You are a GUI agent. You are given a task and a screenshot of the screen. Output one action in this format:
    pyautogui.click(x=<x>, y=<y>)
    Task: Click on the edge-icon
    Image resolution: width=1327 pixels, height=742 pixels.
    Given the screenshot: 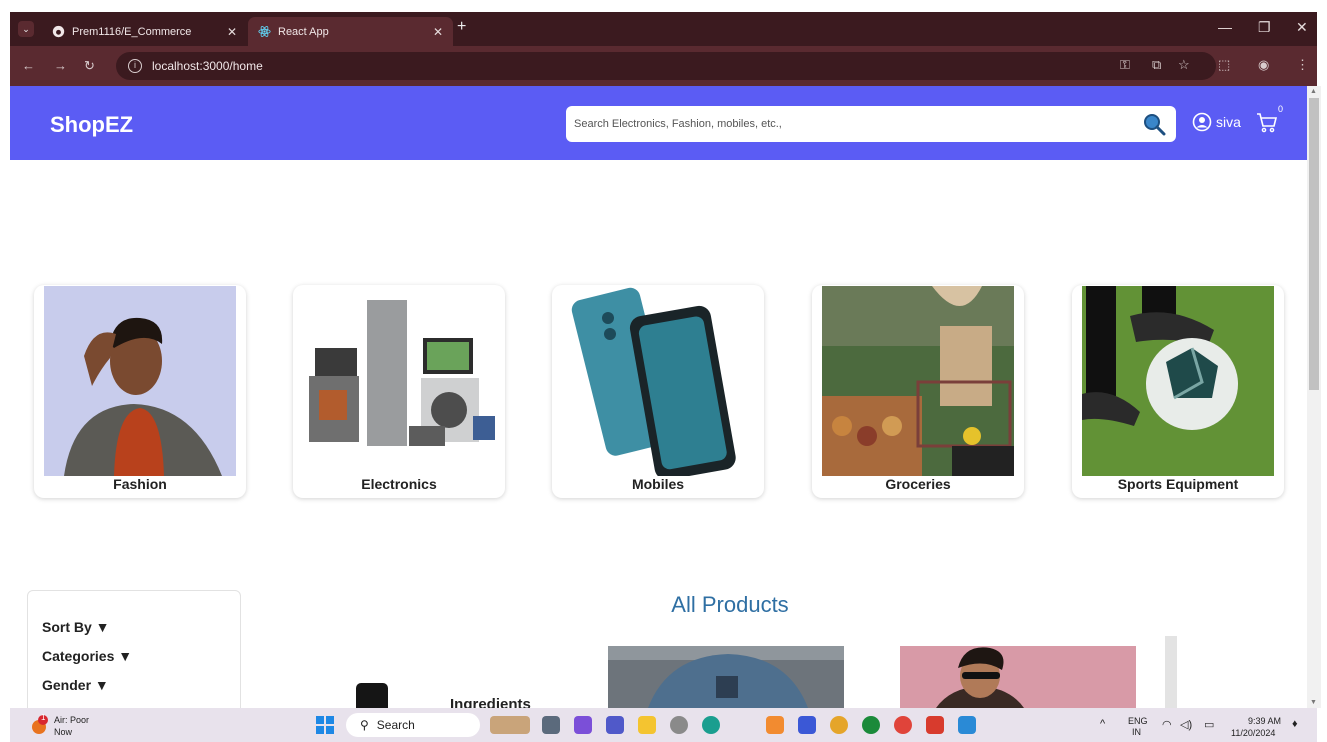 What is the action you would take?
    pyautogui.click(x=711, y=725)
    